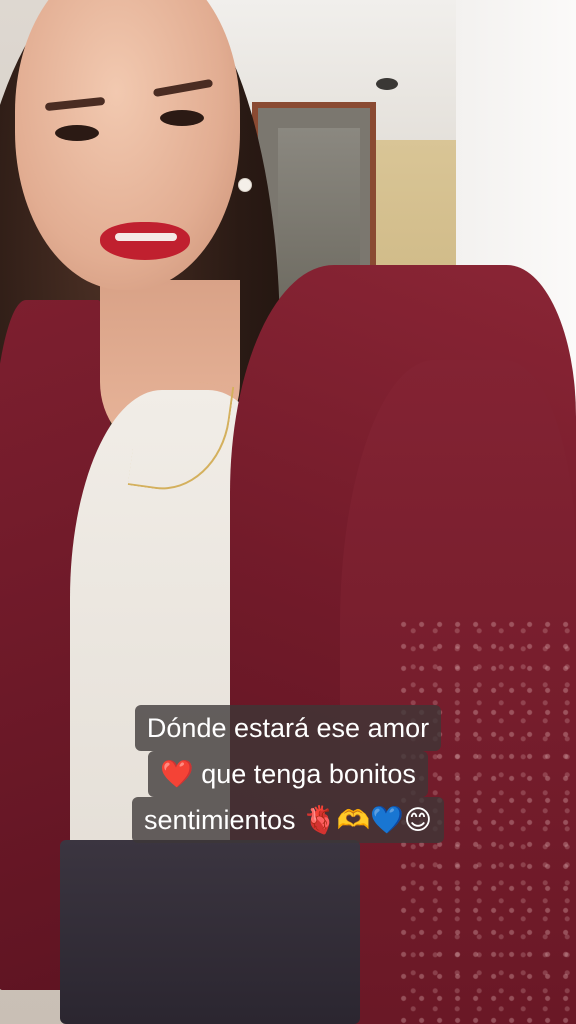  Describe the element at coordinates (387, 84) in the screenshot. I see `ceiling-light` at that location.